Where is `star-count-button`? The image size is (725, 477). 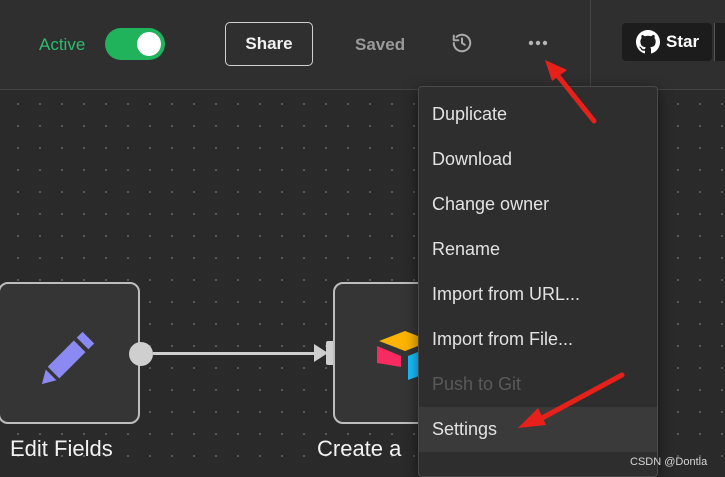
star-count-button is located at coordinates (719, 42).